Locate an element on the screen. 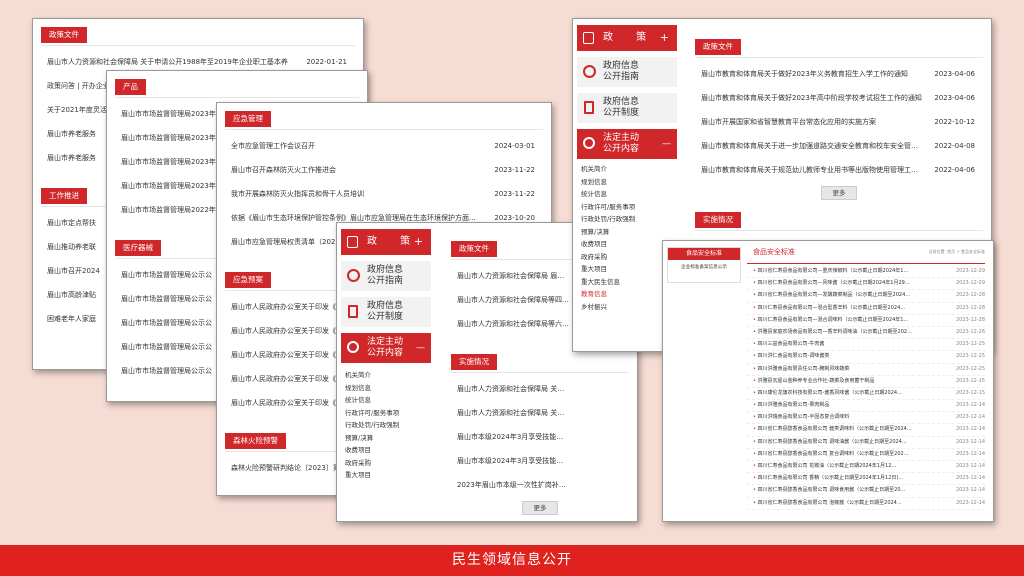  section-tag: 应急预案 is located at coordinates (248, 280).